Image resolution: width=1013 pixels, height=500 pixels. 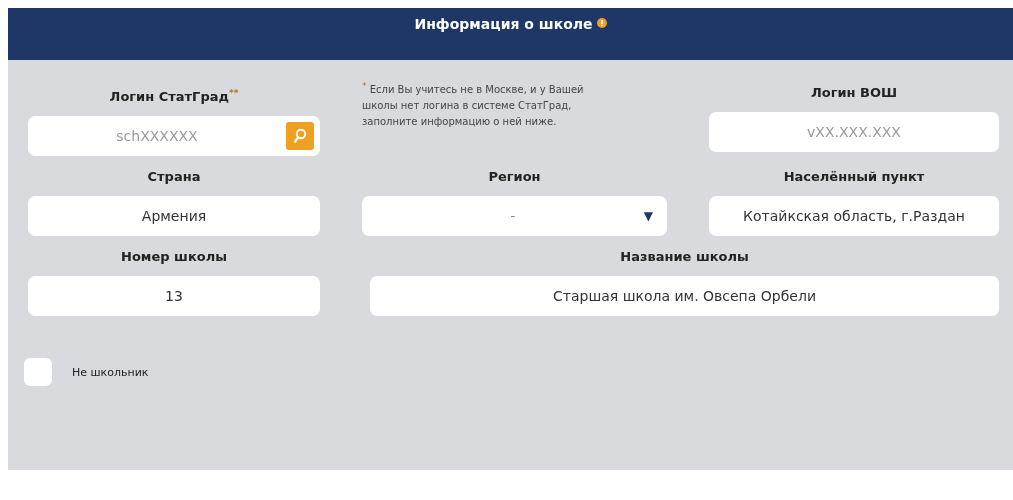 I want to click on search-button, so click(x=300, y=136).